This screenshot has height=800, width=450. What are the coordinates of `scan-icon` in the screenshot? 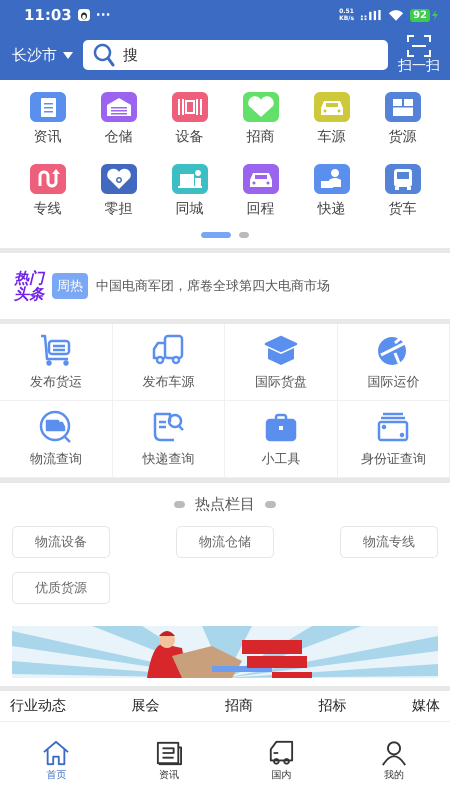 It's located at (419, 46).